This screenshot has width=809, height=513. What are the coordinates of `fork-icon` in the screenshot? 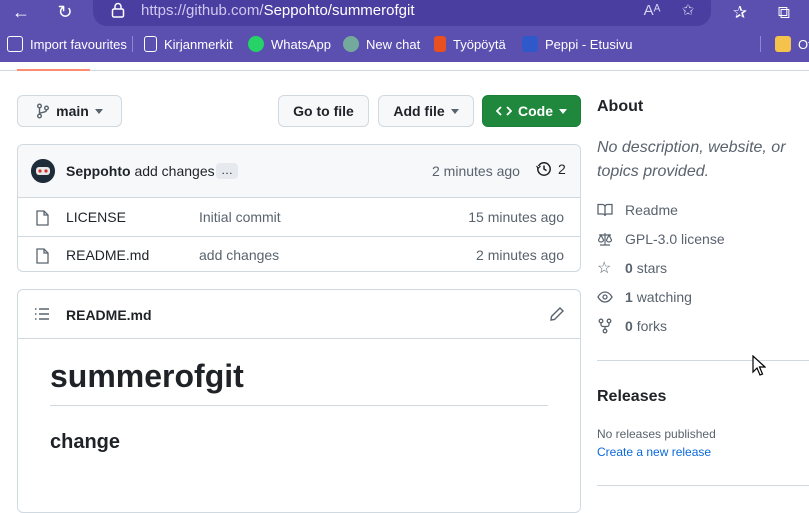 It's located at (605, 326).